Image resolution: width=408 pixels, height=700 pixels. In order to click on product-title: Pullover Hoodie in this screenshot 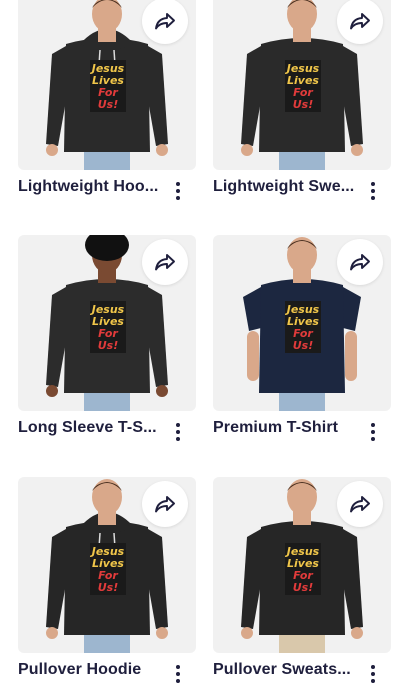, I will do `click(89, 670)`.